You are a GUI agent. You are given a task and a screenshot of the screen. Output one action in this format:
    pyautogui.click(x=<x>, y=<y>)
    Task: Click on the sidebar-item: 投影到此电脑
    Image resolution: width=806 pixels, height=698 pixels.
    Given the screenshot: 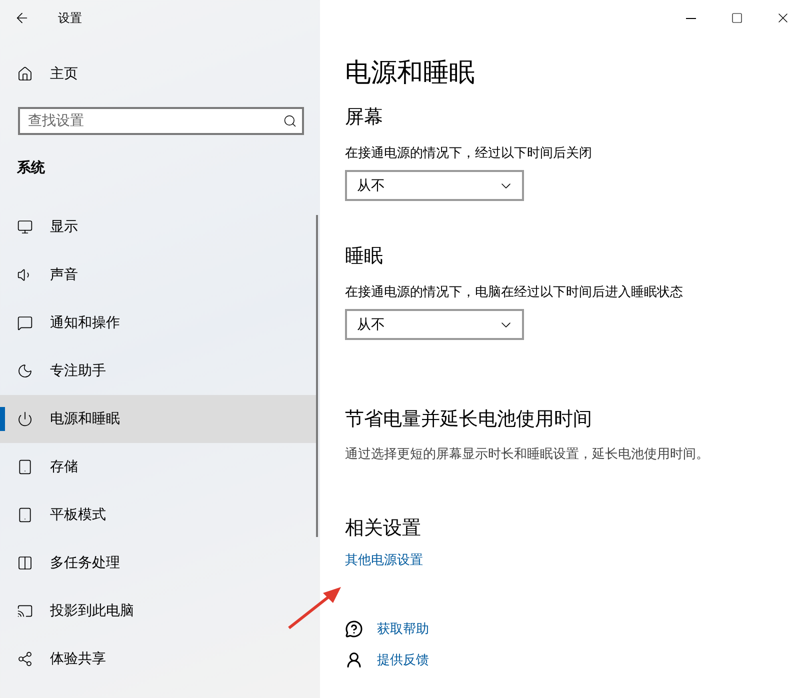 What is the action you would take?
    pyautogui.click(x=158, y=611)
    